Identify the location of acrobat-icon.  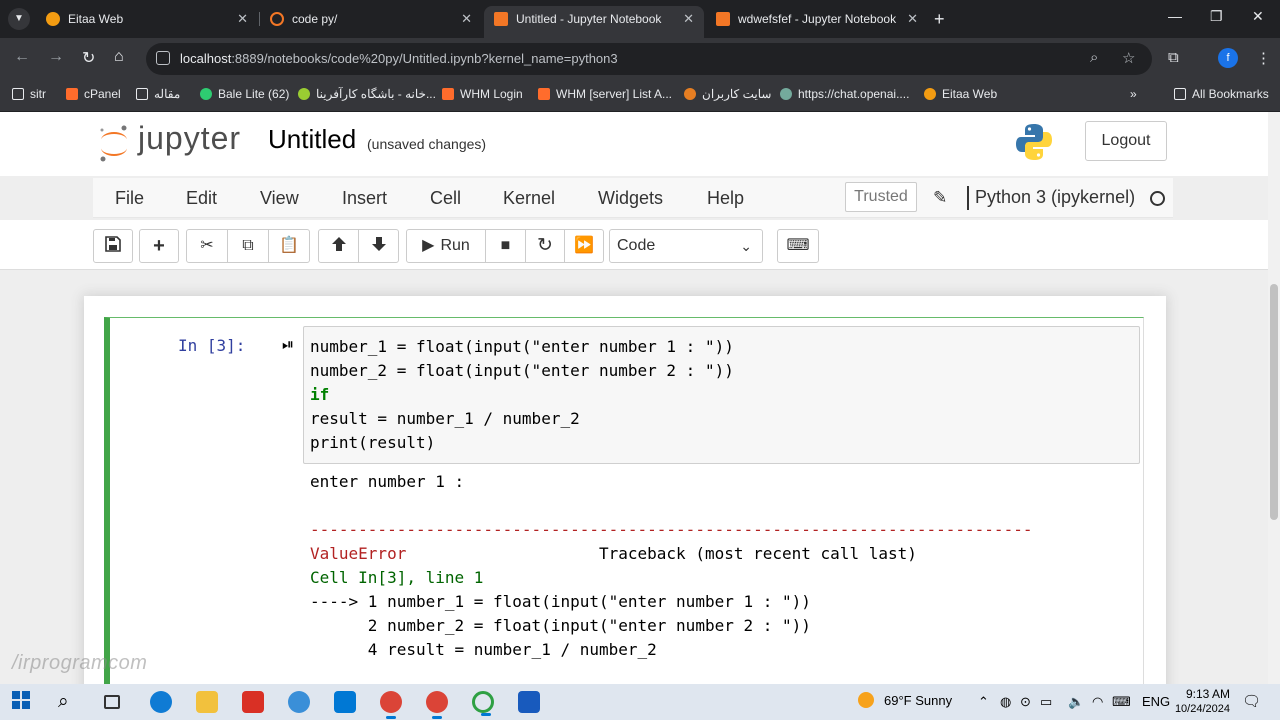
(253, 702).